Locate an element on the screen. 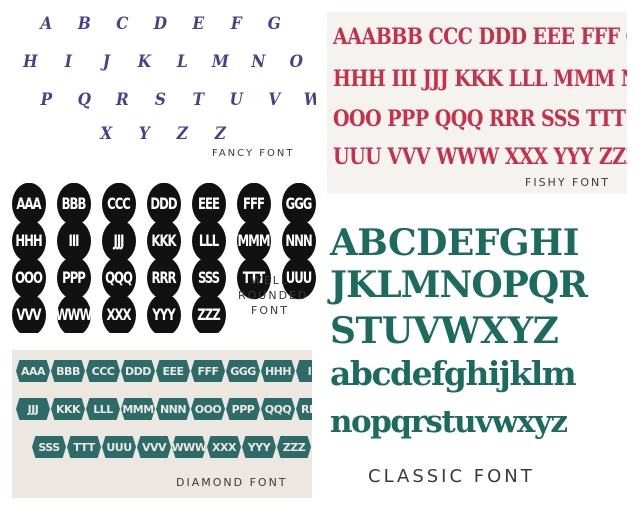 This screenshot has height=512, width=640. diamond-monogram: NNN is located at coordinates (173, 409).